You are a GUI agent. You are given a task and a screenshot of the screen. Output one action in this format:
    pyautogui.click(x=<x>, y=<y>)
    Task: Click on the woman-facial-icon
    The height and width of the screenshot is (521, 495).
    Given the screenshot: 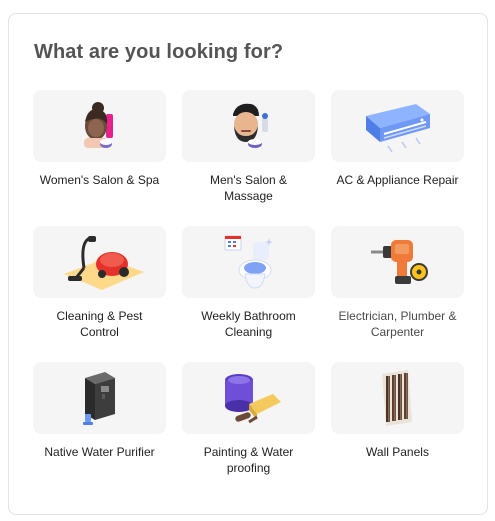 What is the action you would take?
    pyautogui.click(x=98, y=125)
    